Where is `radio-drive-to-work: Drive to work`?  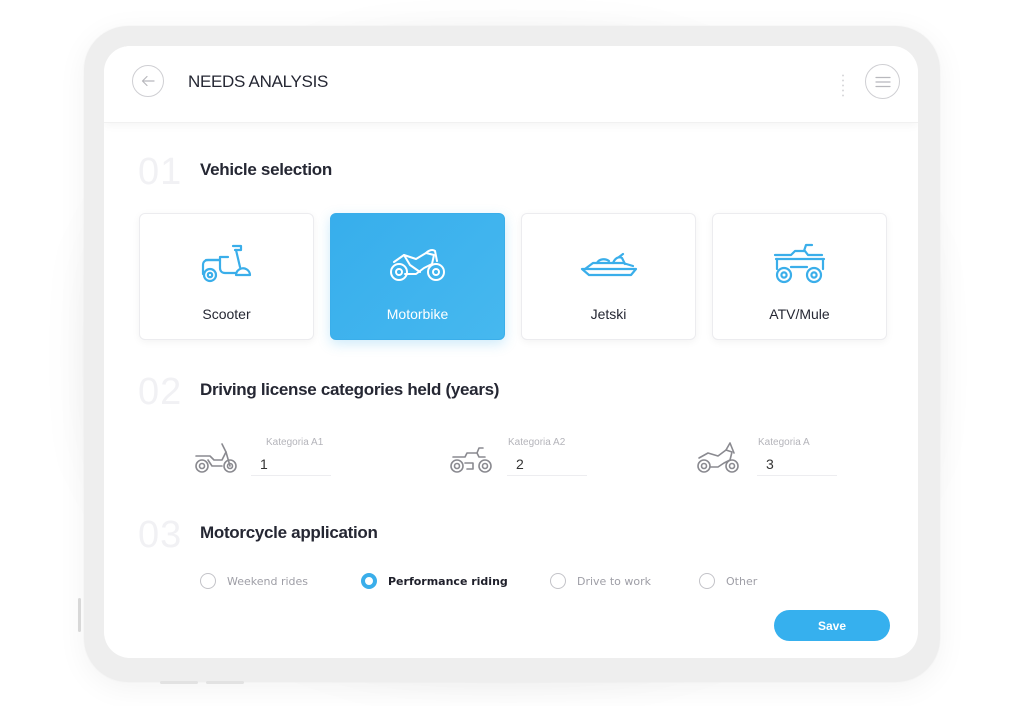
radio-drive-to-work: Drive to work is located at coordinates (600, 581).